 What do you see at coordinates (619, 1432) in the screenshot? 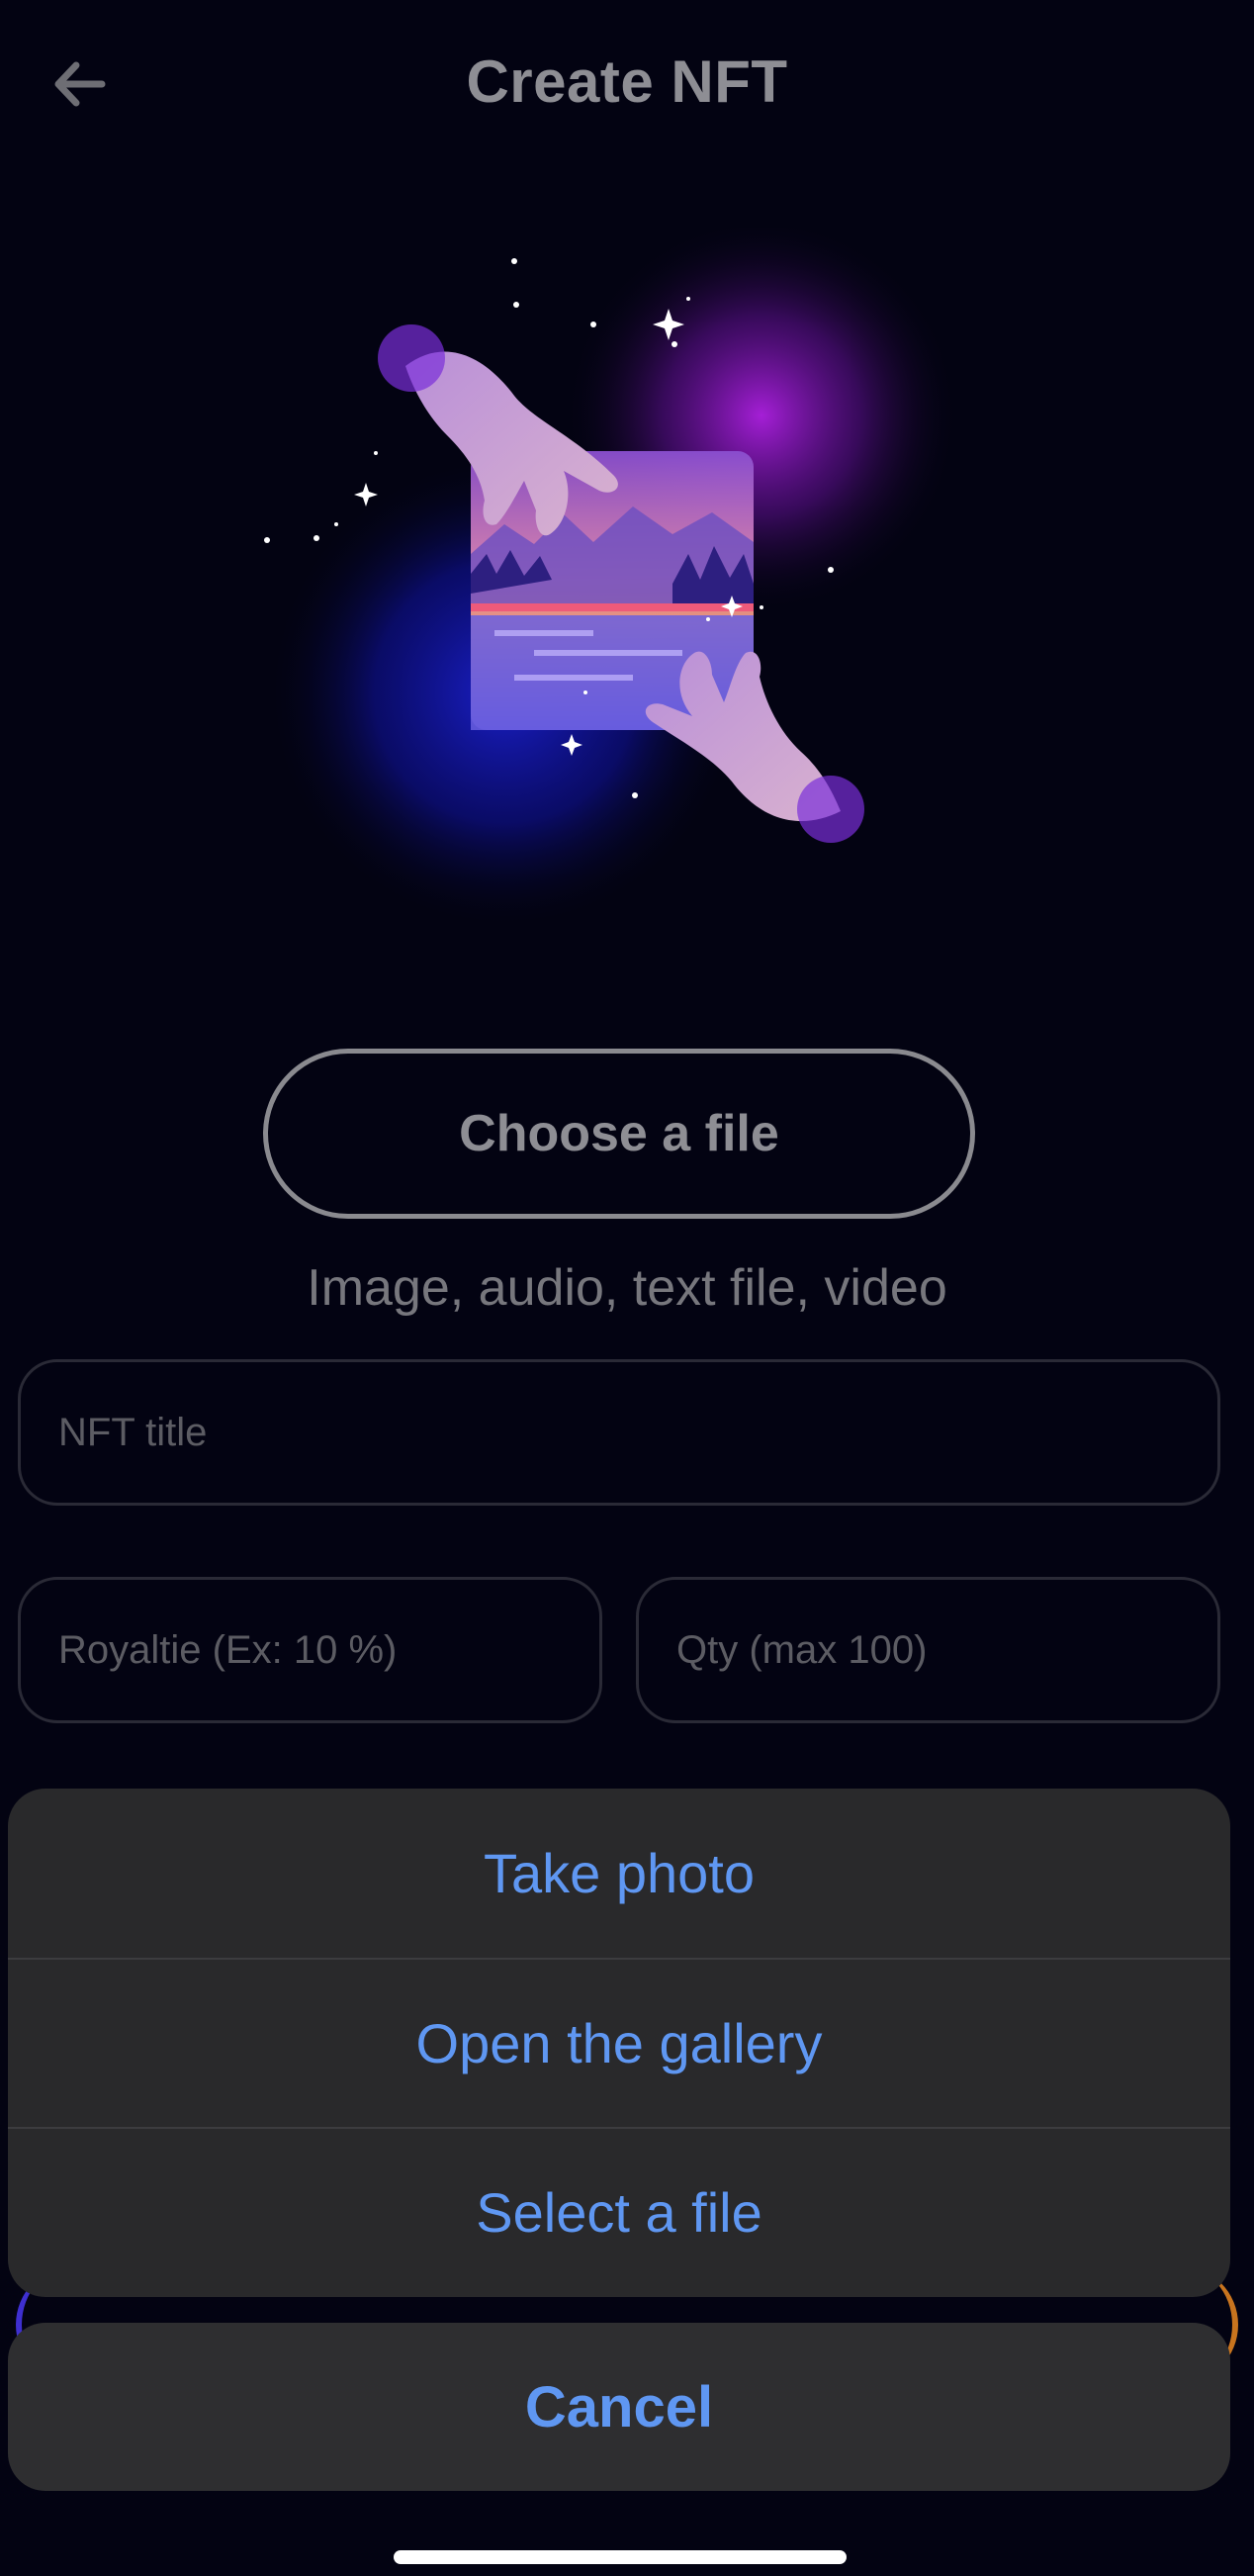
I see `nft-title-input: NFT title` at bounding box center [619, 1432].